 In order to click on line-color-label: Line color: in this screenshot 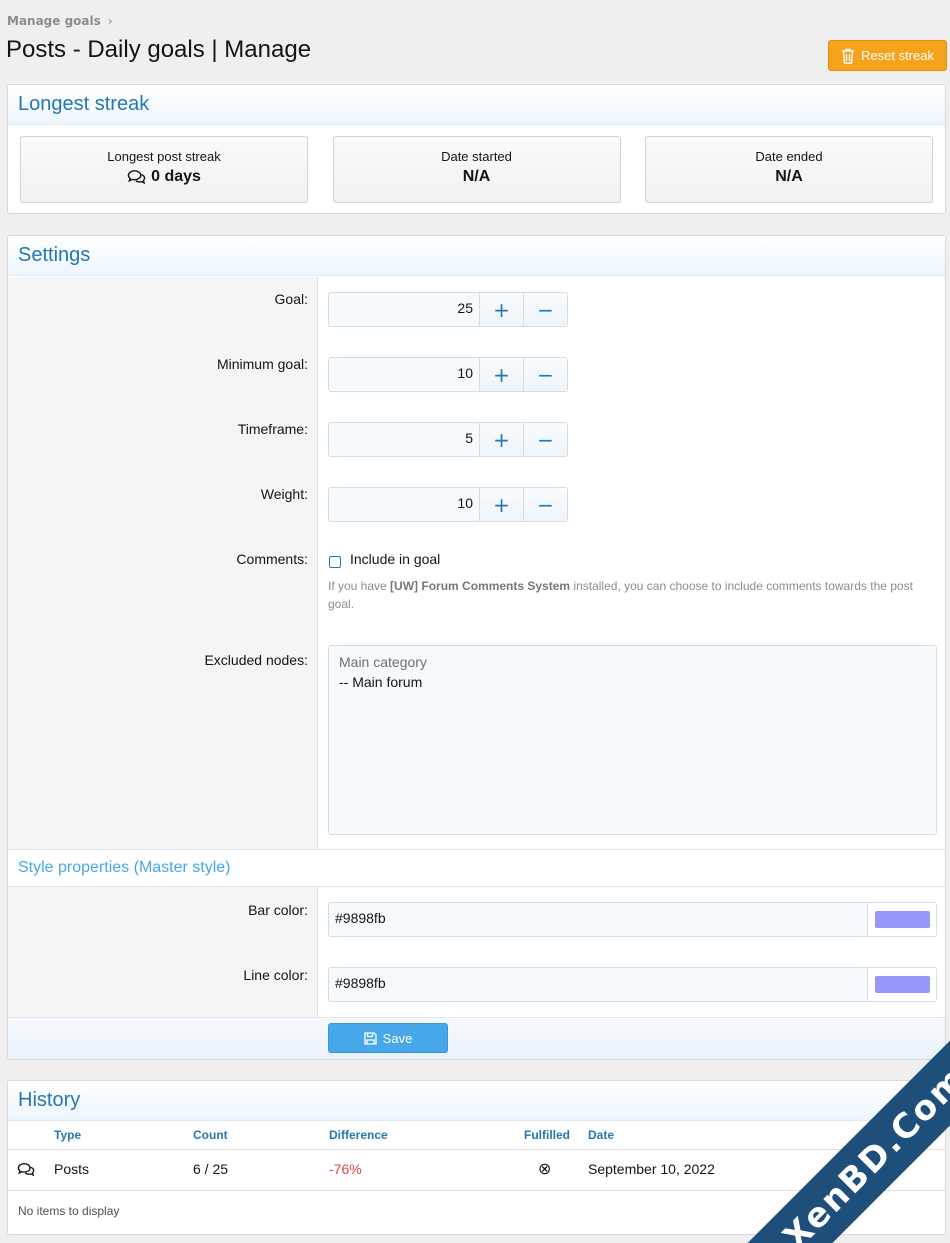, I will do `click(275, 975)`.